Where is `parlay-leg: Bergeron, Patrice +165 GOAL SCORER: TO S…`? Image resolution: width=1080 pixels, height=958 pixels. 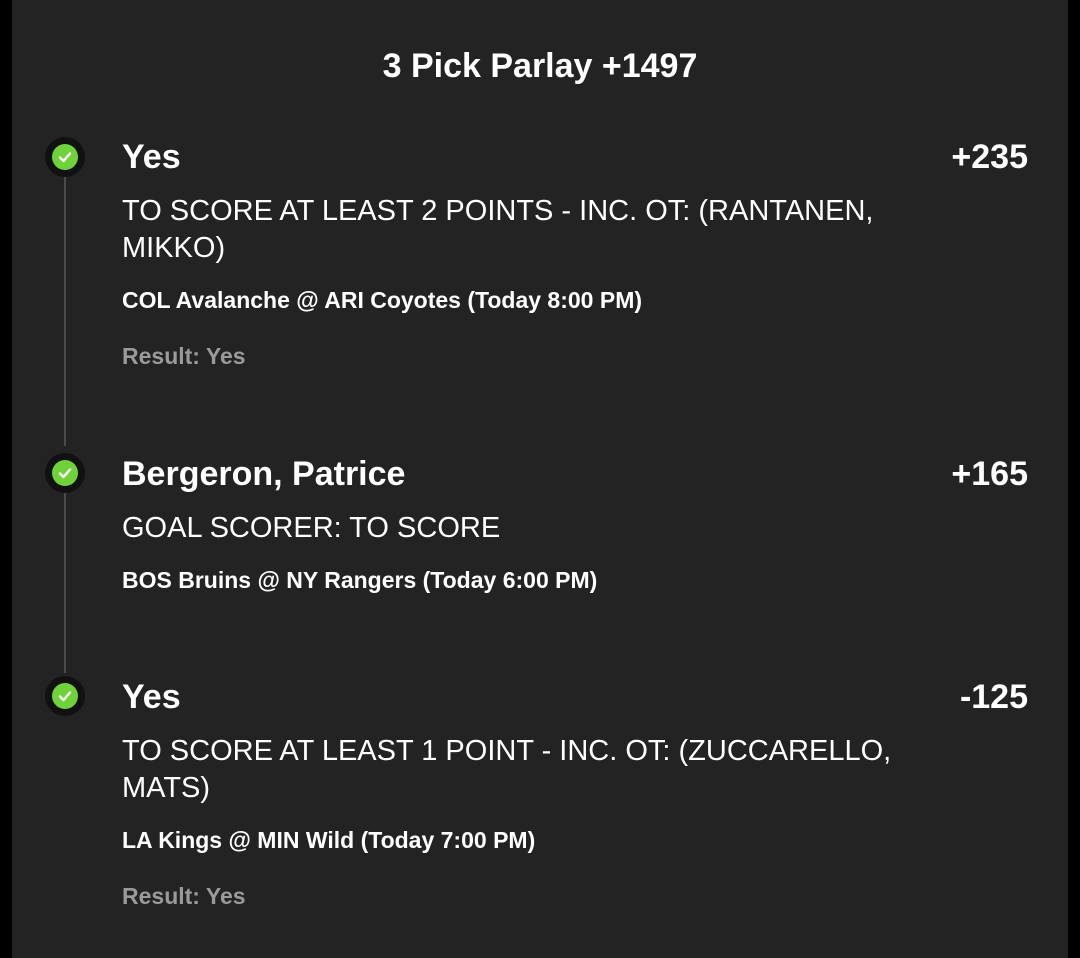
parlay-leg: Bergeron, Patrice +165 GOAL SCORER: TO S… is located at coordinates (575, 523).